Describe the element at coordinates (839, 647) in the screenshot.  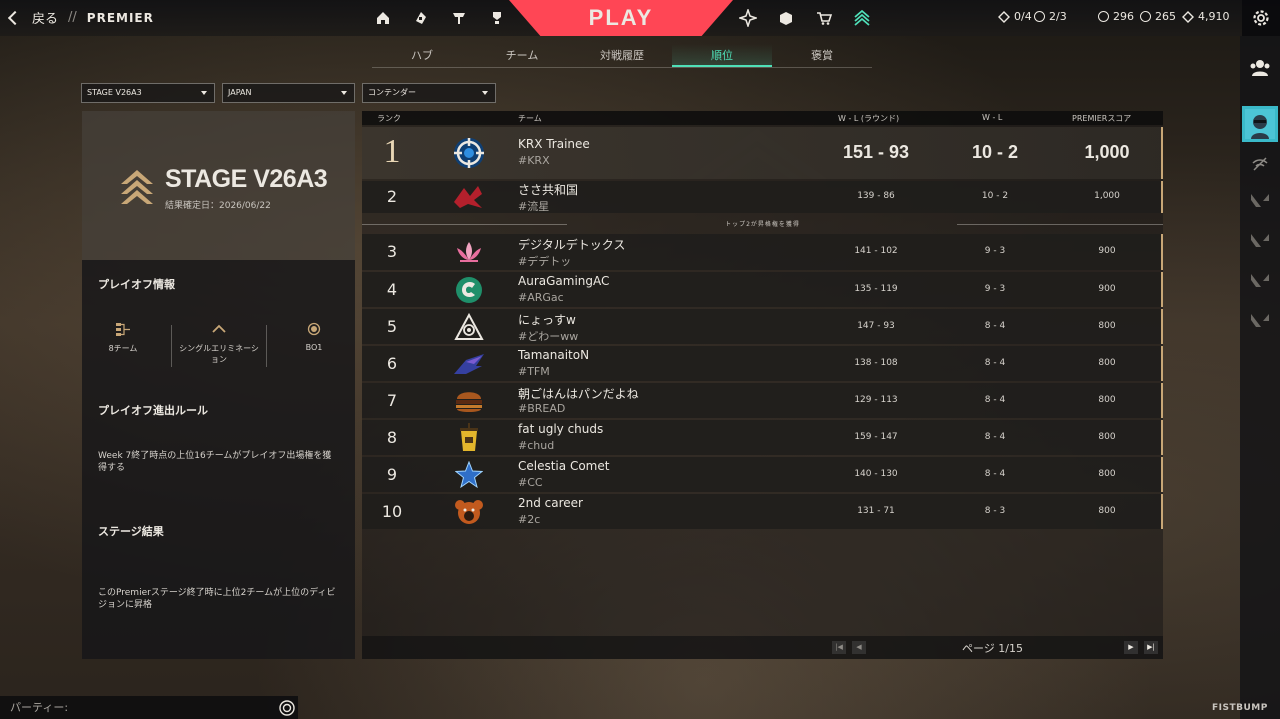
I see `first-page-button: |◀` at that location.